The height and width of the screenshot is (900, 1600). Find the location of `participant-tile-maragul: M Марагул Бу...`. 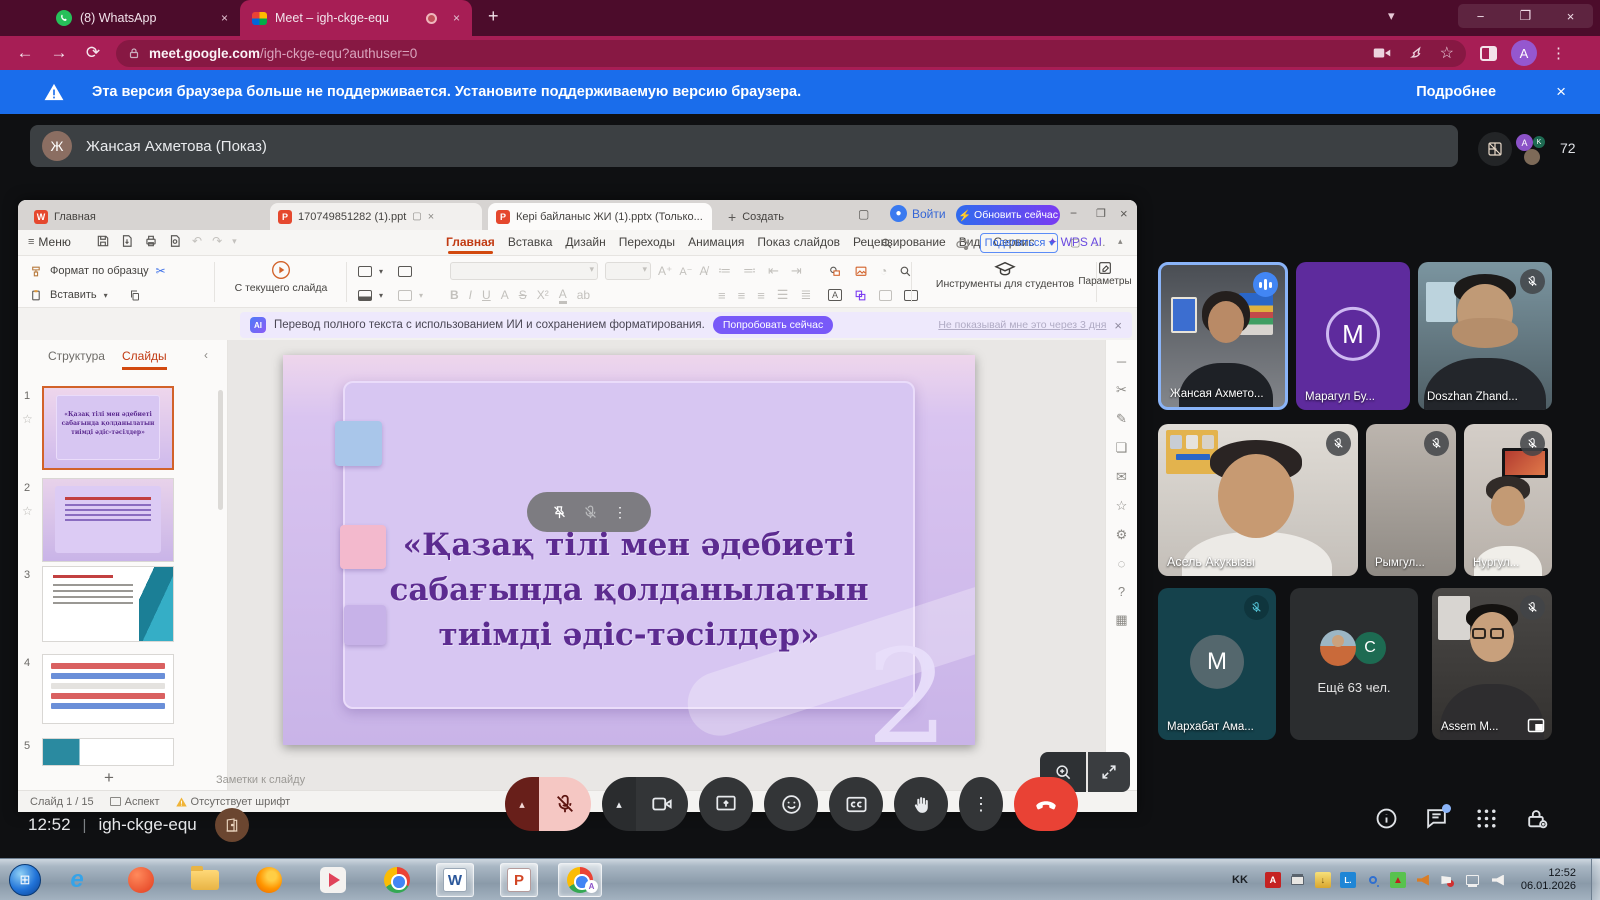

participant-tile-maragul: M Марагул Бу... is located at coordinates (1353, 336).